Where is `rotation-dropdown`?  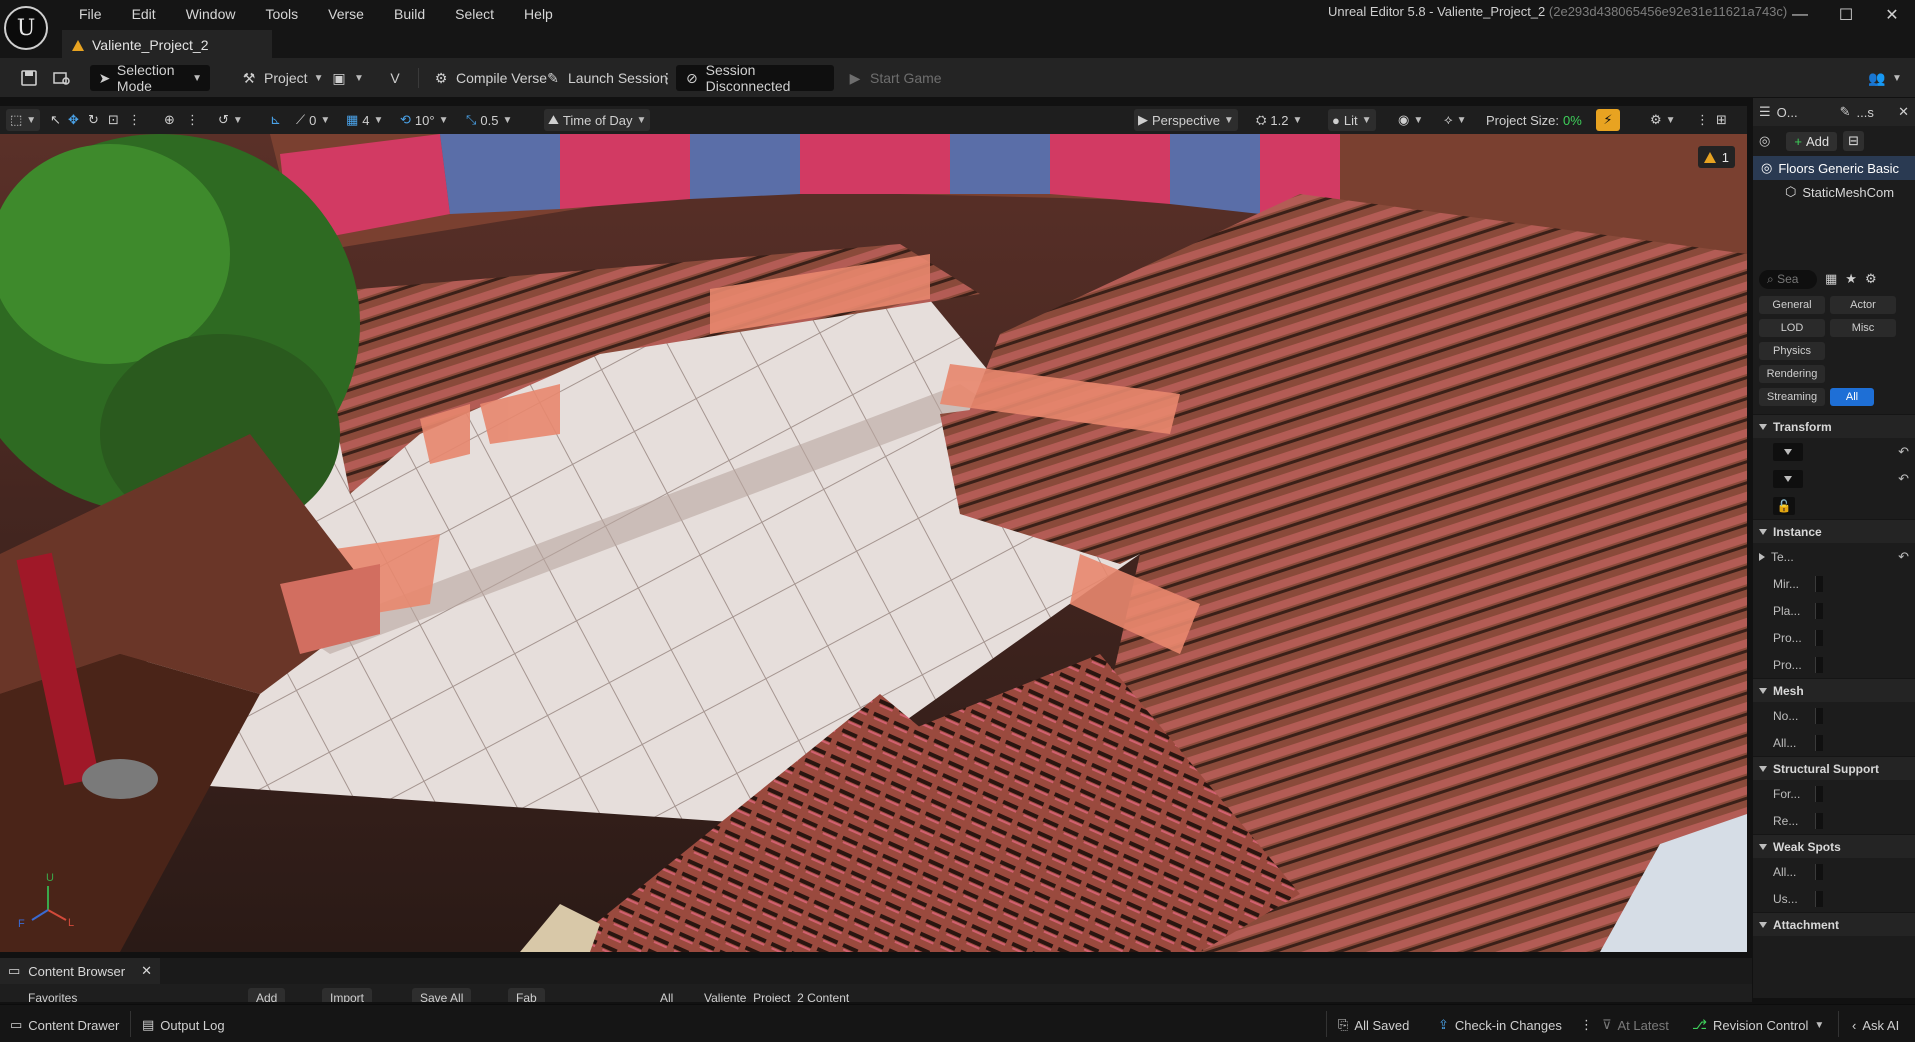 rotation-dropdown is located at coordinates (1788, 478).